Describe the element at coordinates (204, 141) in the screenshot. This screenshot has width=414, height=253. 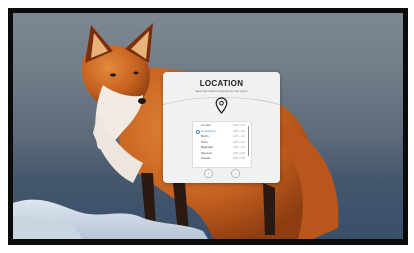
I see `location-name: Paris` at that location.